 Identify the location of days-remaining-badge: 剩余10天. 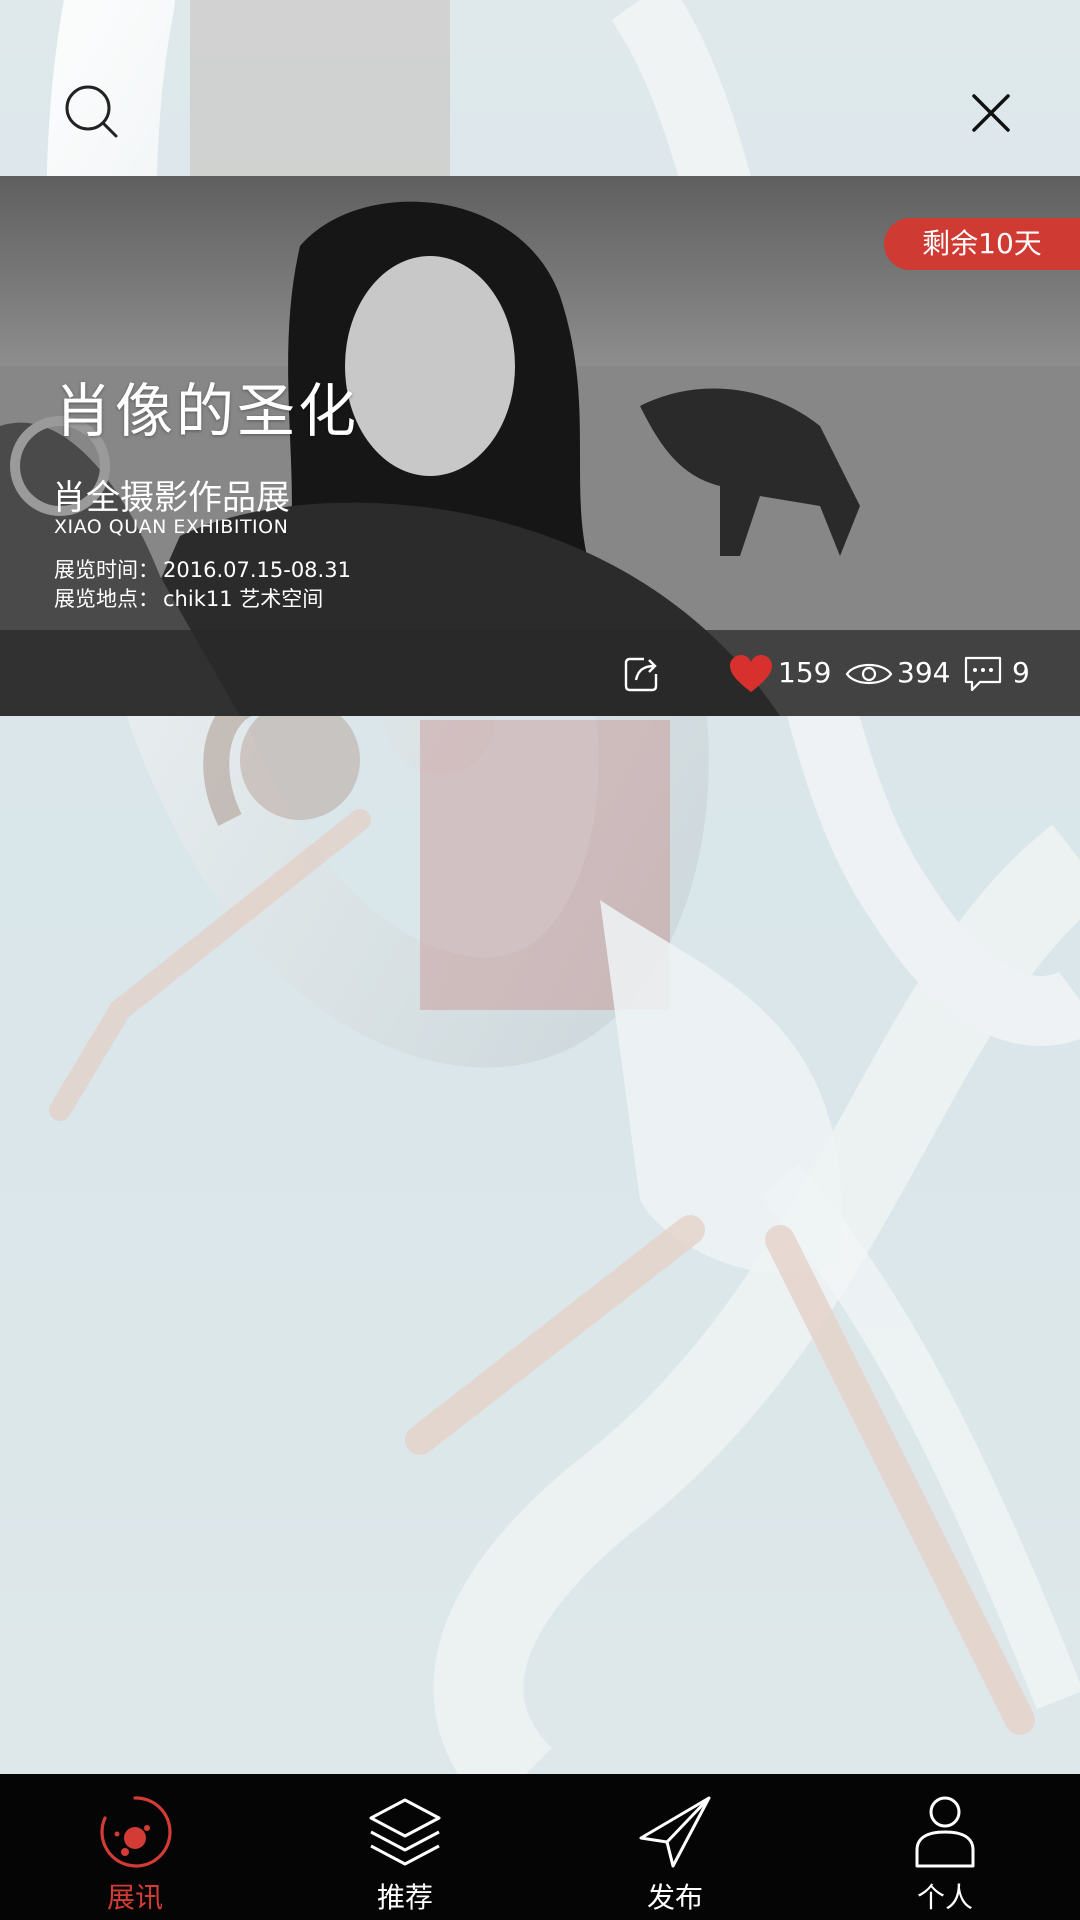
(982, 244).